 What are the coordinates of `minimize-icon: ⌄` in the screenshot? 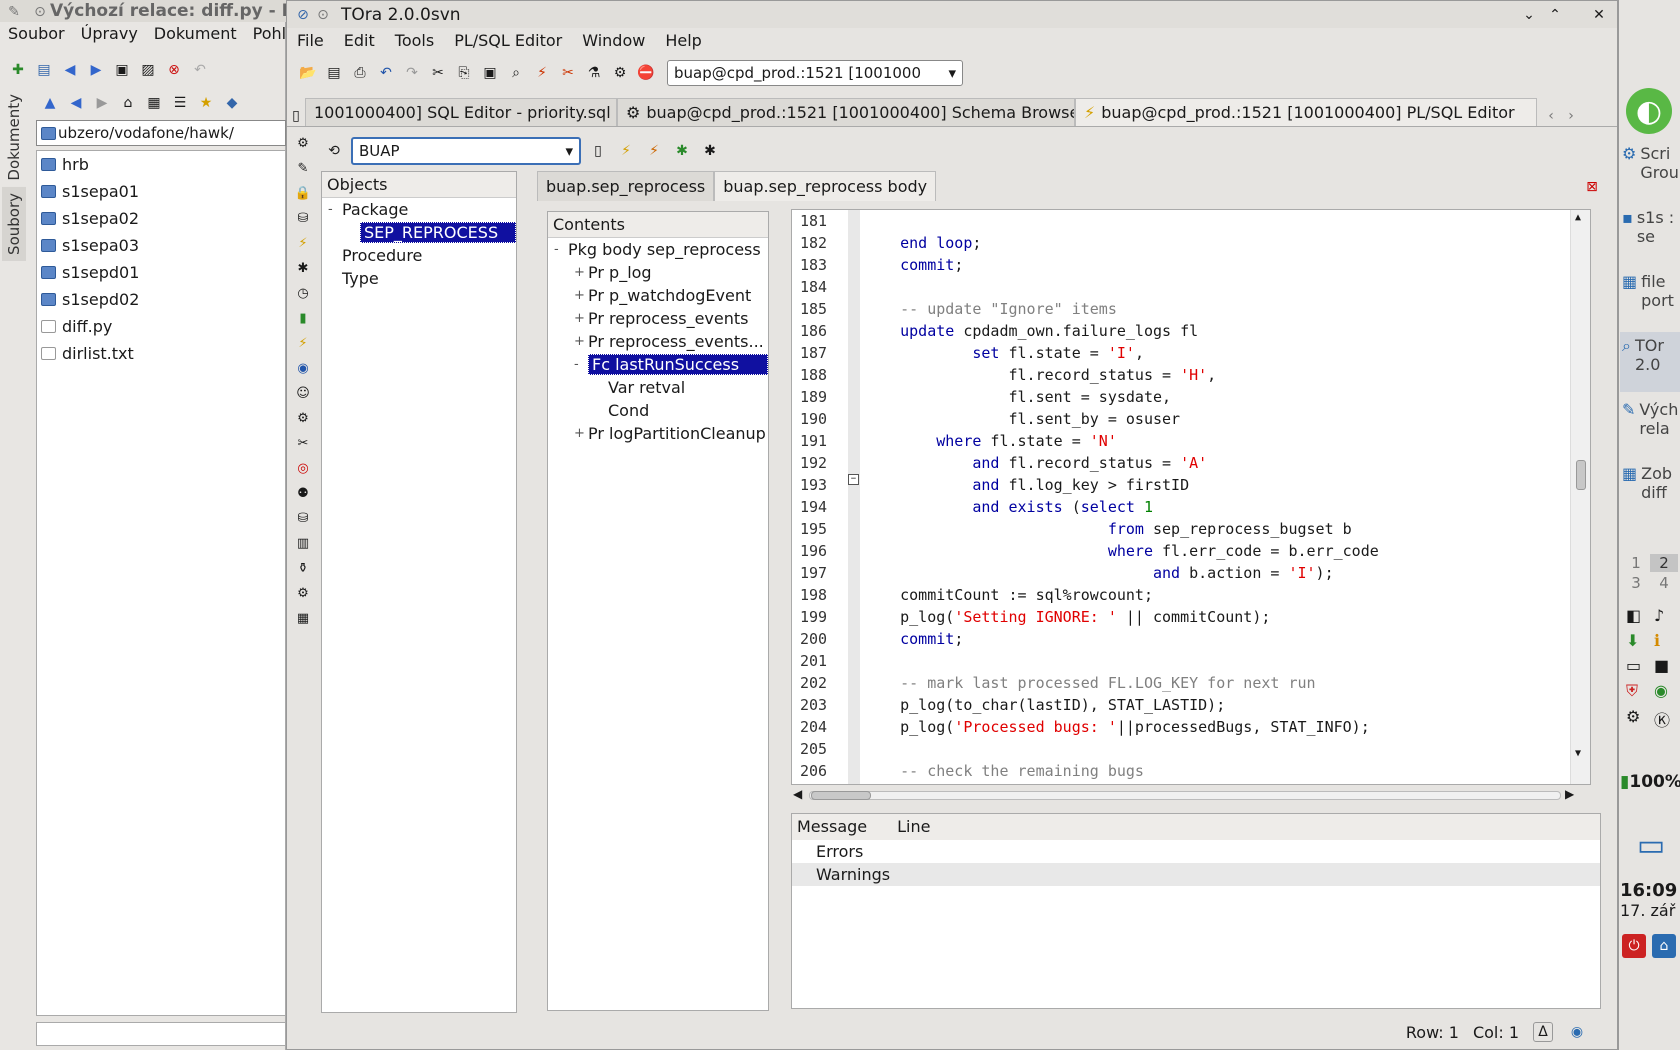 It's located at (1529, 15).